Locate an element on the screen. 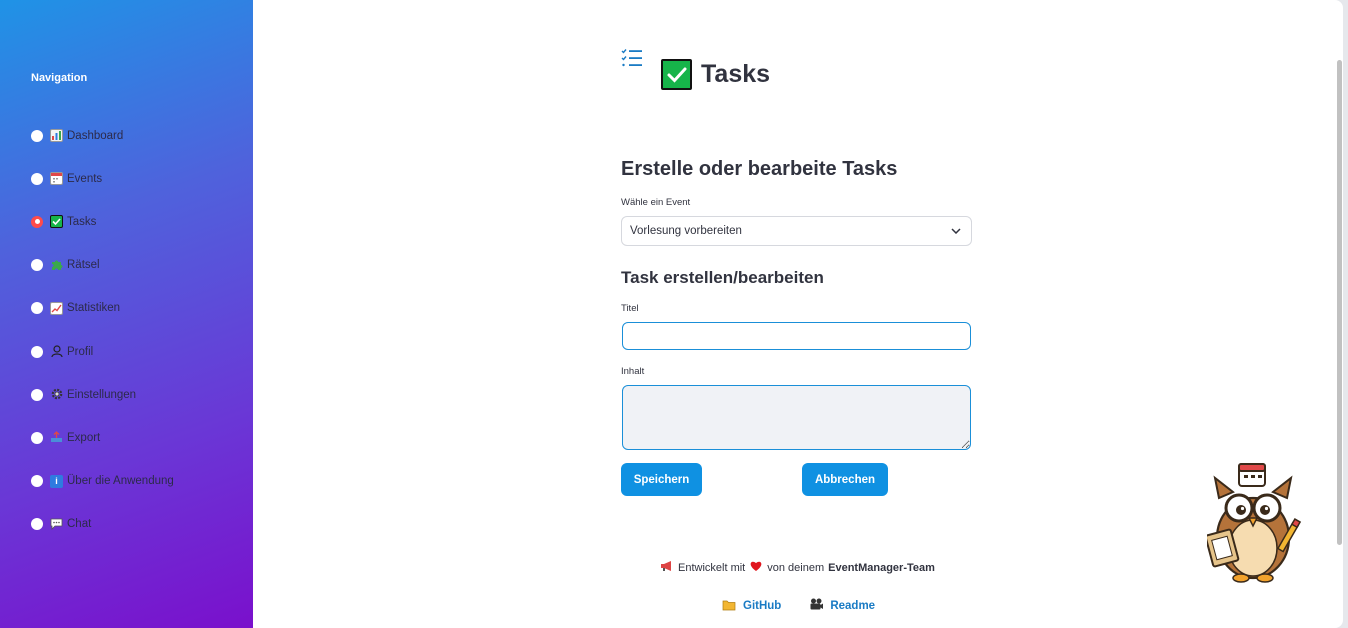 Image resolution: width=1348 pixels, height=628 pixels. sidebar-item-label: Statistiken is located at coordinates (94, 308).